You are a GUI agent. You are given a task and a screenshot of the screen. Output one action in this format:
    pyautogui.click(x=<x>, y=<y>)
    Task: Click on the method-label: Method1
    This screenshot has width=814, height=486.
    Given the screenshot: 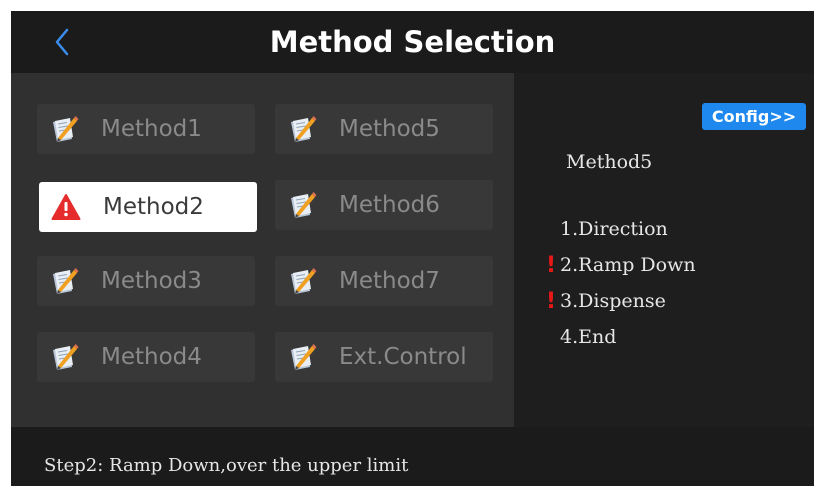 What is the action you would take?
    pyautogui.click(x=151, y=129)
    